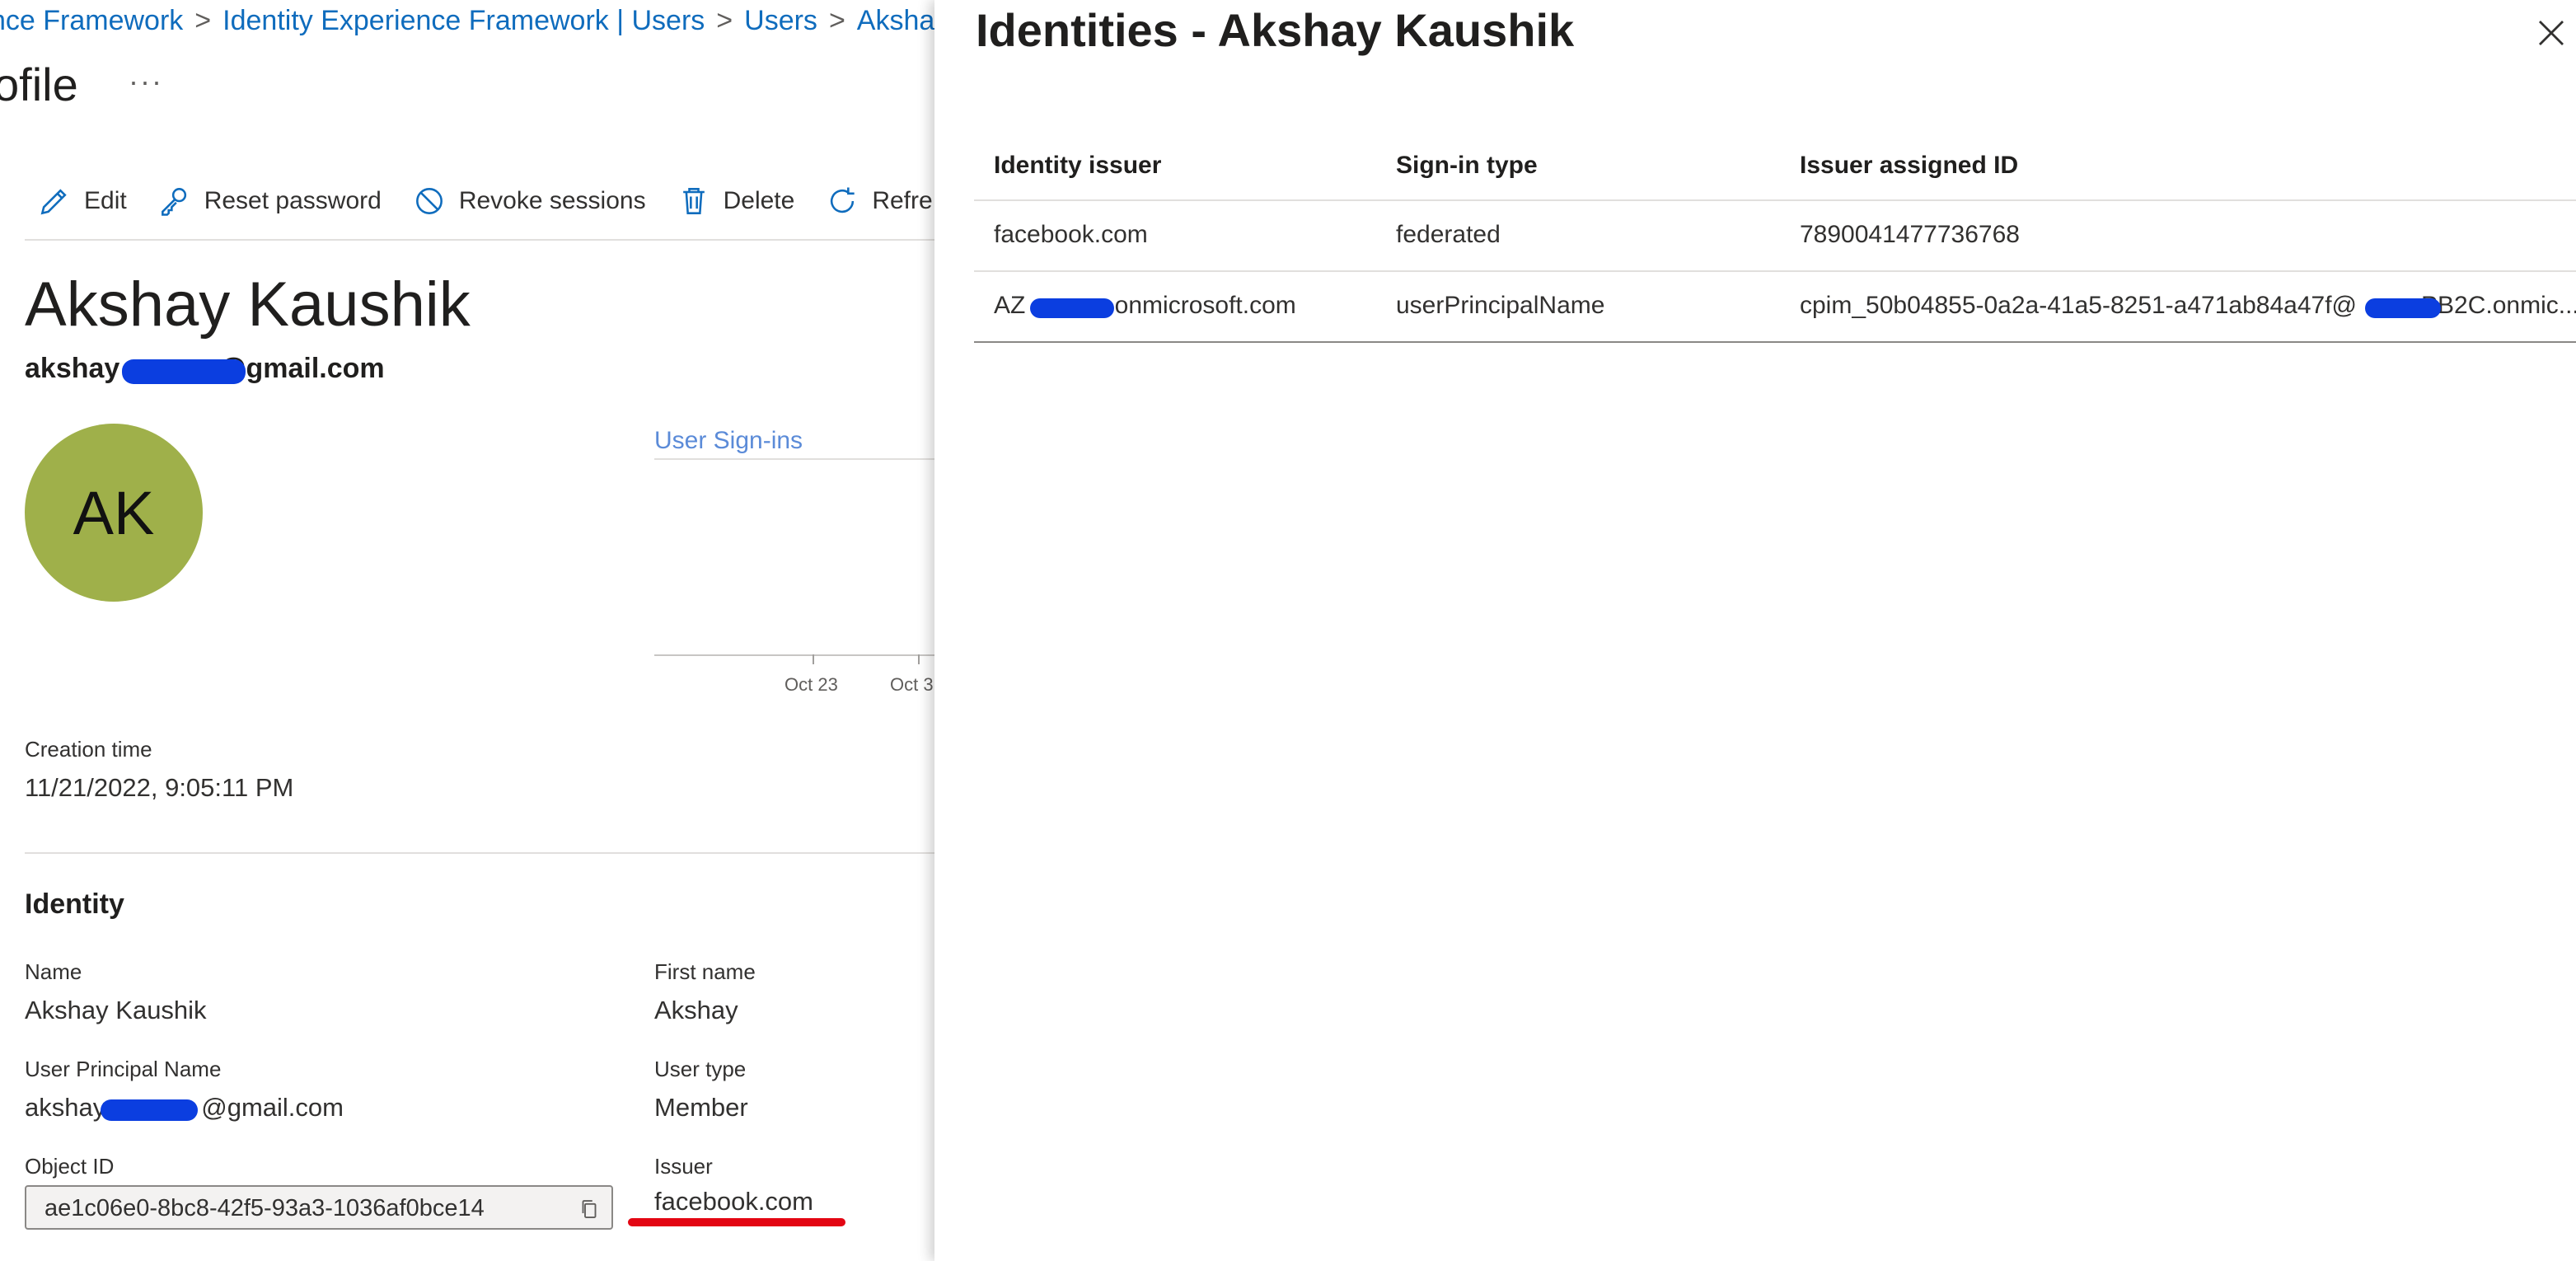 The height and width of the screenshot is (1261, 2576). Describe the element at coordinates (728, 441) in the screenshot. I see `user-signins-link: User Sign-ins` at that location.